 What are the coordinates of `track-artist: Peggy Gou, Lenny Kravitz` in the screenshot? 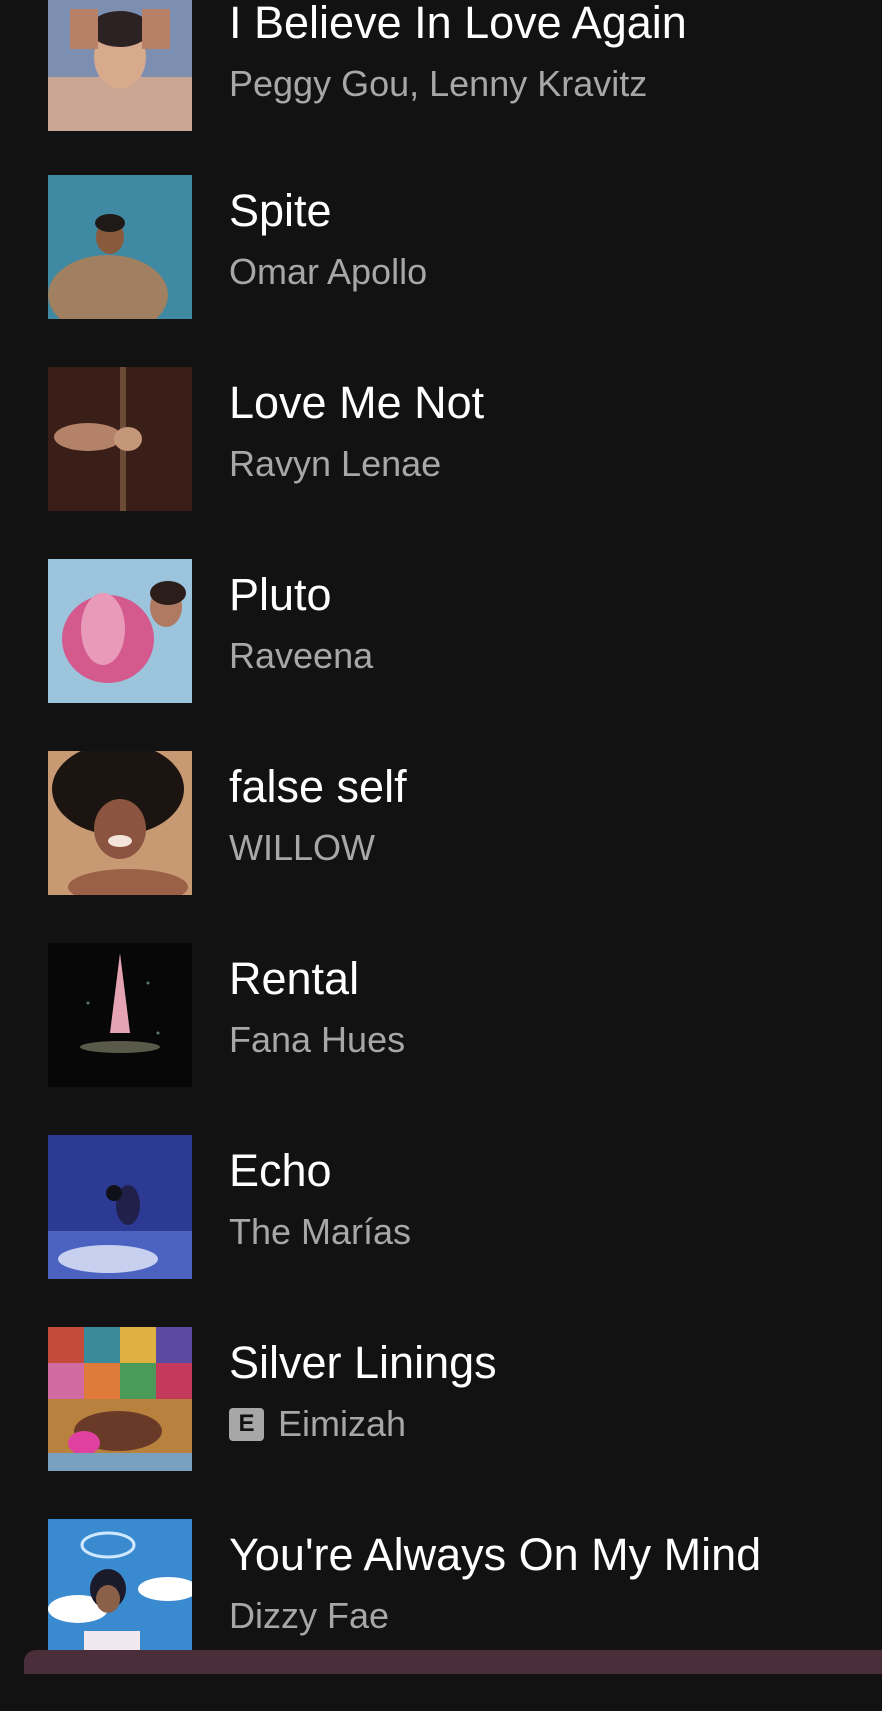 It's located at (438, 83).